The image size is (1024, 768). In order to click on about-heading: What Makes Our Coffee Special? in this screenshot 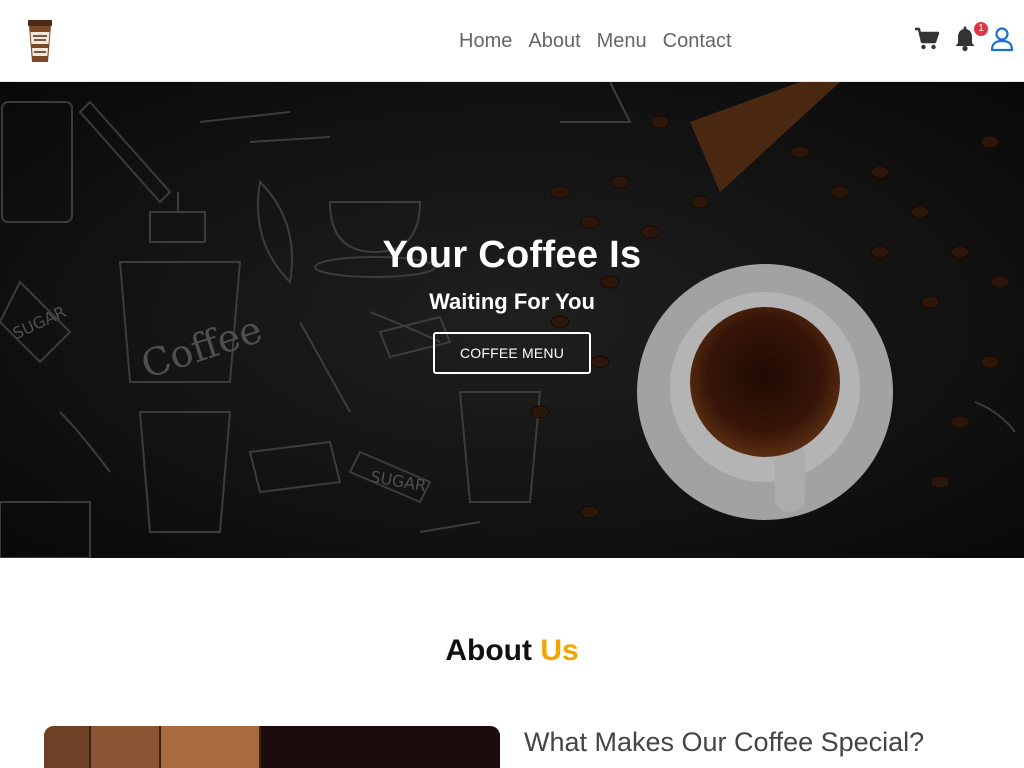, I will do `click(724, 742)`.